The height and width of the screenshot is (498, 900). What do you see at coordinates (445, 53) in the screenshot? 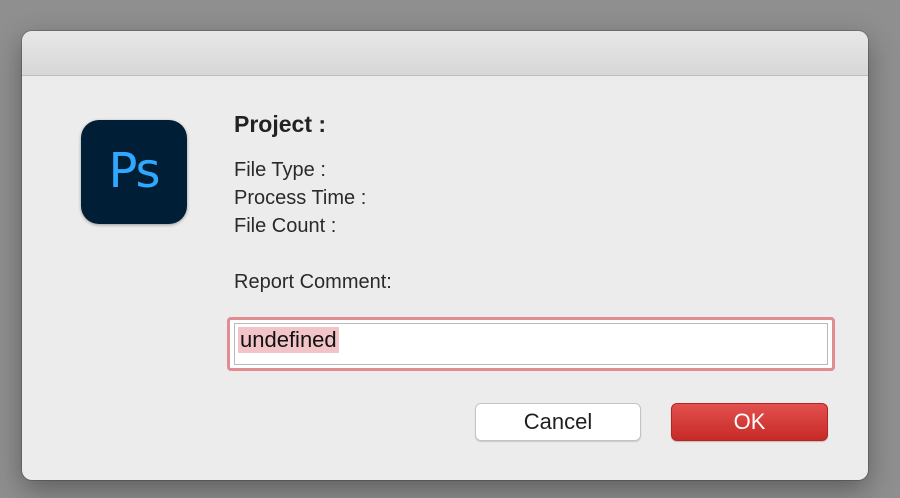
I see `dialog-titlebar` at bounding box center [445, 53].